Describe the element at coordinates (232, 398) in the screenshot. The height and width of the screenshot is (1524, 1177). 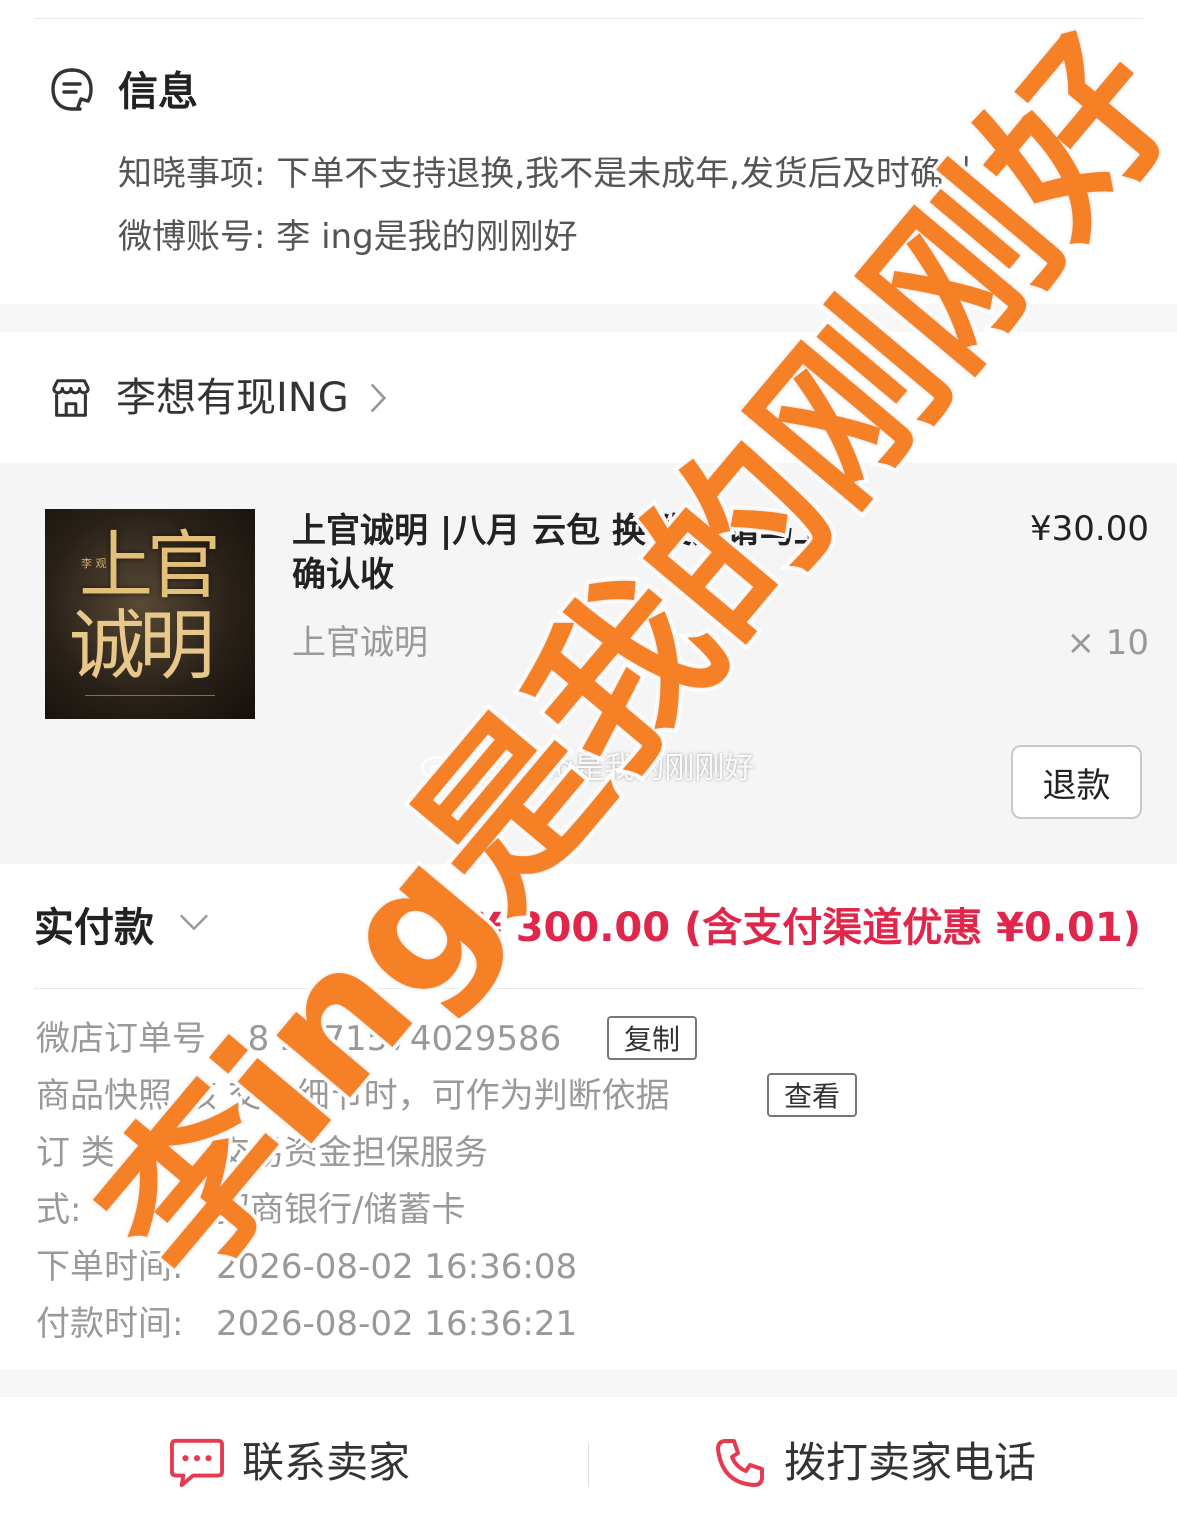
I see `shop-name: 李想有现ING` at that location.